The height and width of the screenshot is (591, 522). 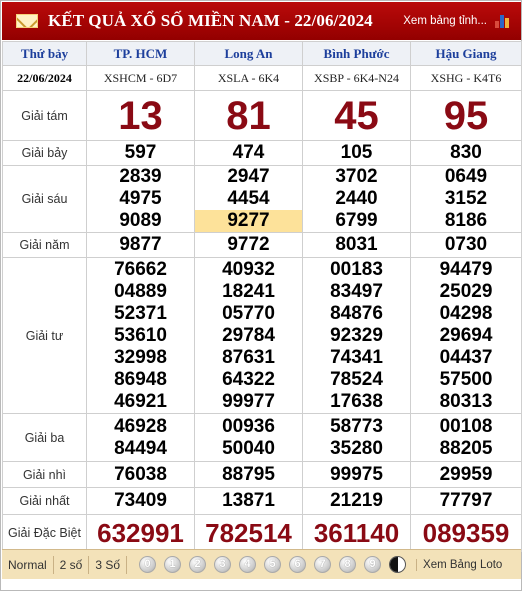 I want to click on prize-cell: 2947 4454 9277, so click(x=248, y=199).